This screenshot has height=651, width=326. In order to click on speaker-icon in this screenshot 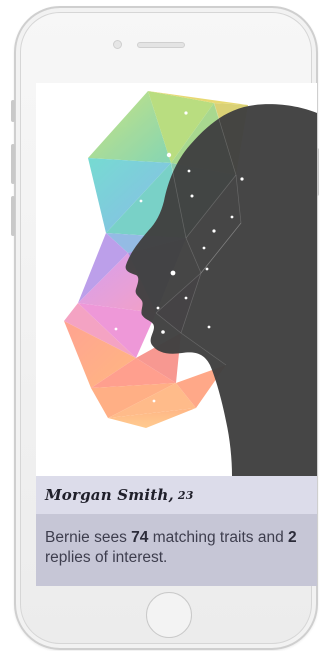, I will do `click(161, 45)`.